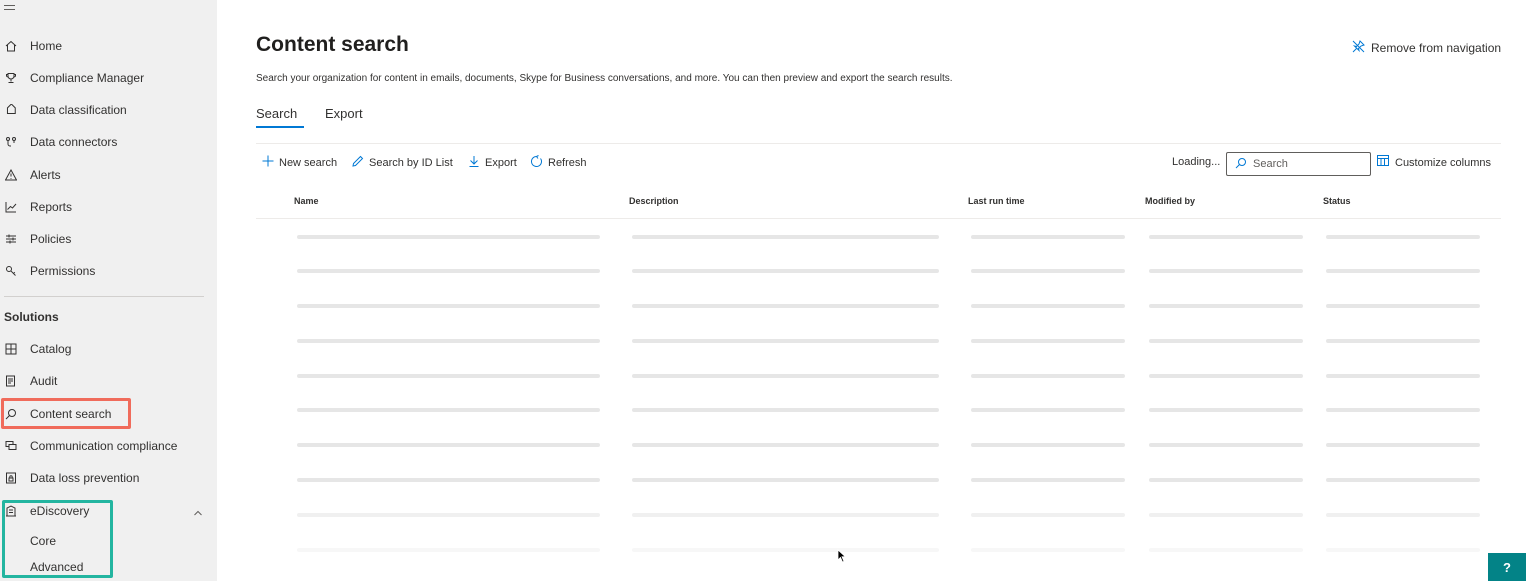 The height and width of the screenshot is (581, 1536). I want to click on nav-item-policies: Policies, so click(108, 239).